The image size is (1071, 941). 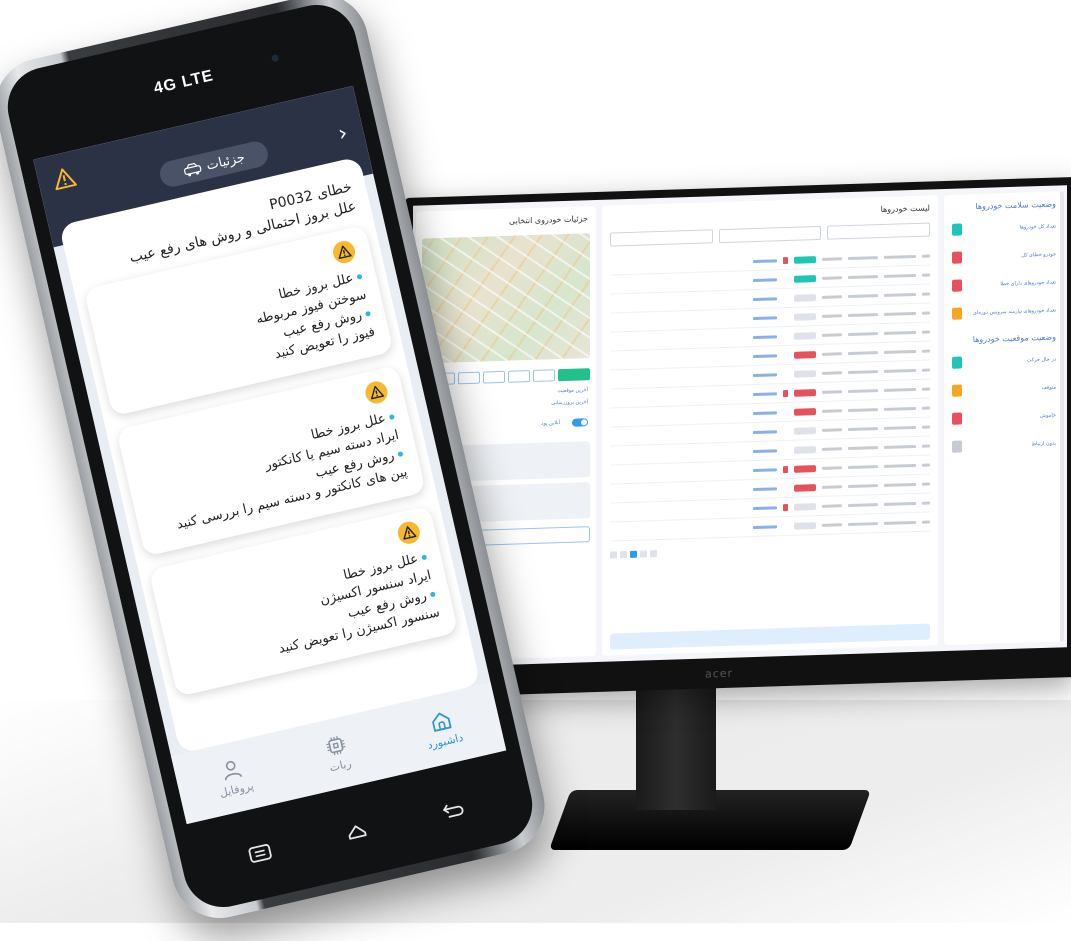 I want to click on scrollbar, so click(x=1062, y=416).